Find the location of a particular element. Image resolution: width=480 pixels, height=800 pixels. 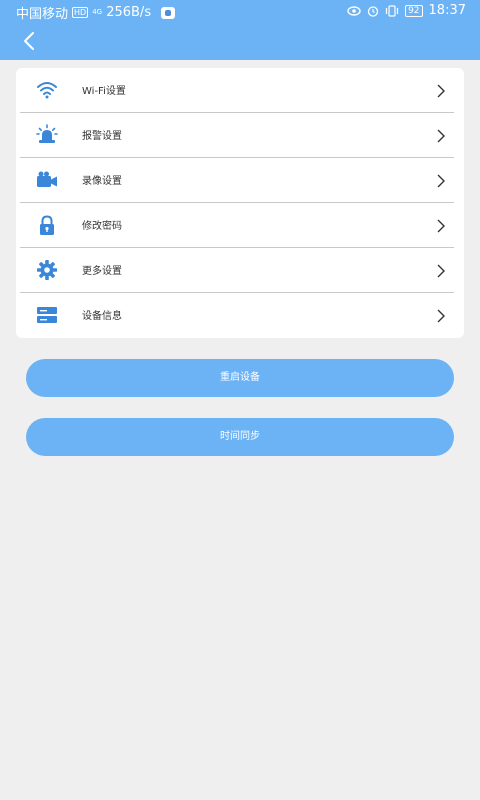

server-icon is located at coordinates (47, 315).